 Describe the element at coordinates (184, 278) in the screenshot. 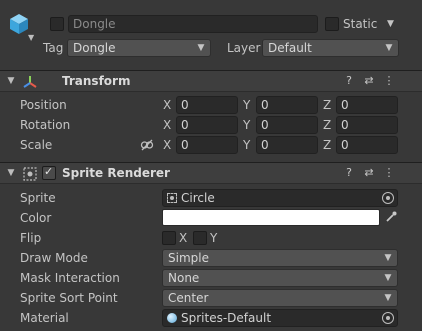

I see `mask-interaction-value: None` at that location.